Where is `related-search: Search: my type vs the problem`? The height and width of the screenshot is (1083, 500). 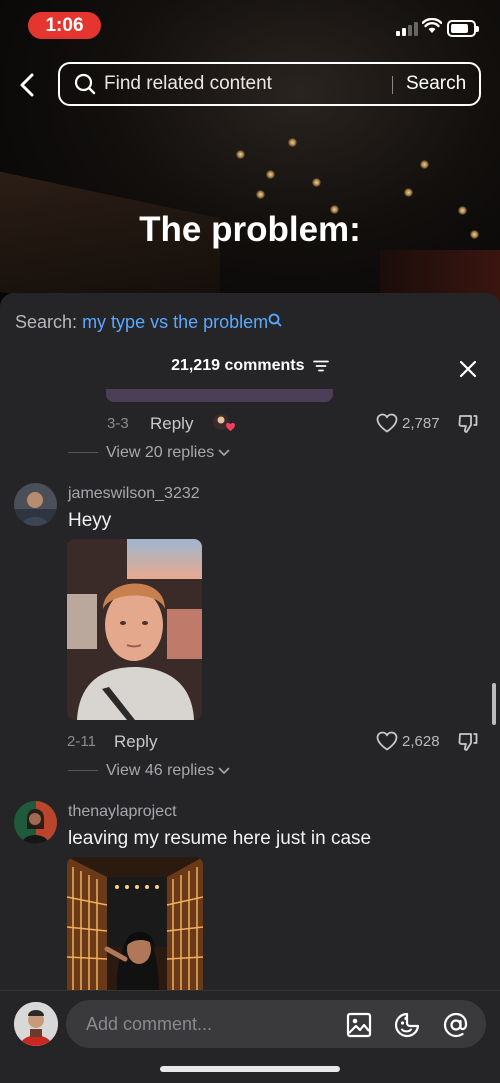 related-search: Search: my type vs the problem is located at coordinates (148, 322).